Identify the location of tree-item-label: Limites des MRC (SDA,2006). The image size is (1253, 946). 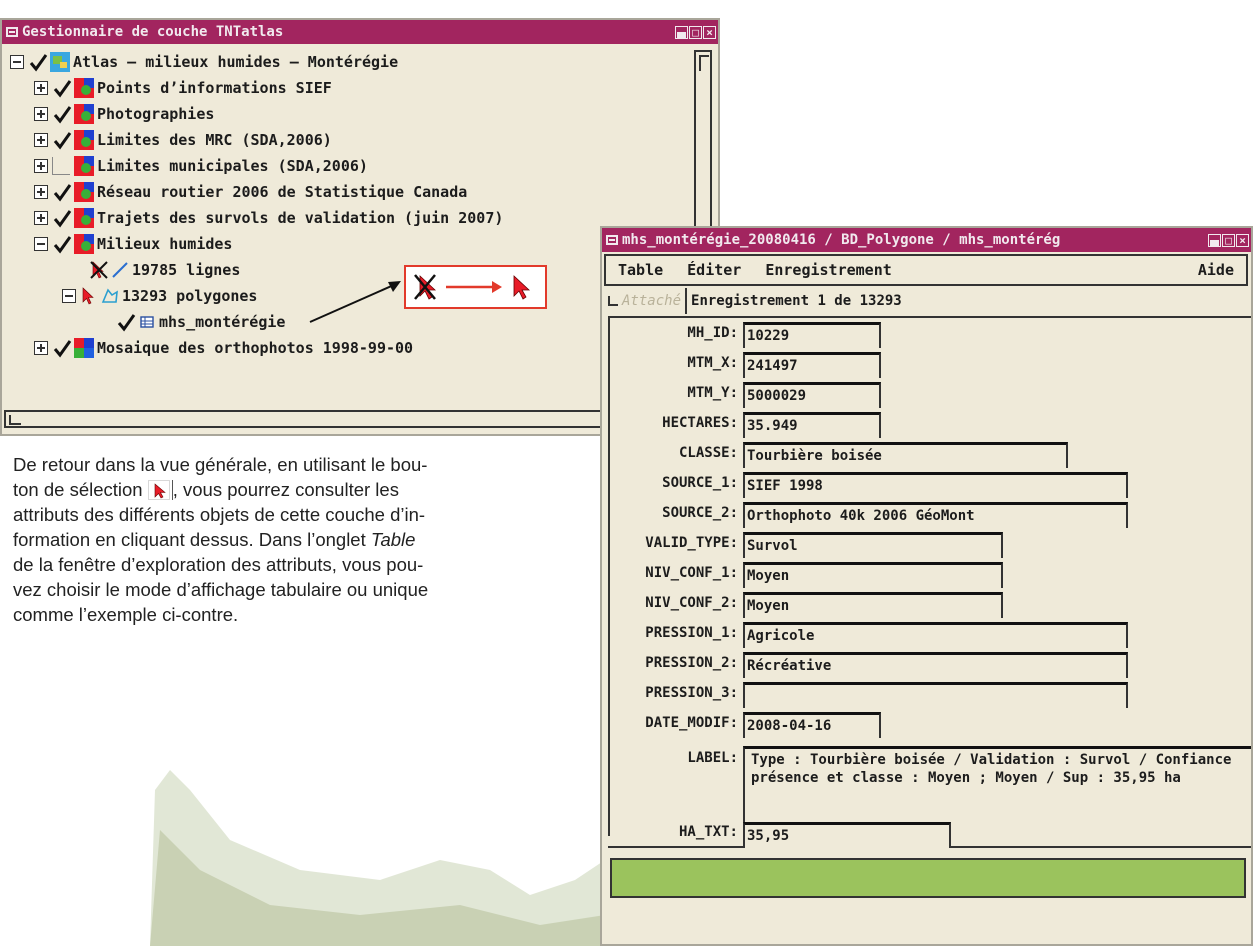
(214, 140).